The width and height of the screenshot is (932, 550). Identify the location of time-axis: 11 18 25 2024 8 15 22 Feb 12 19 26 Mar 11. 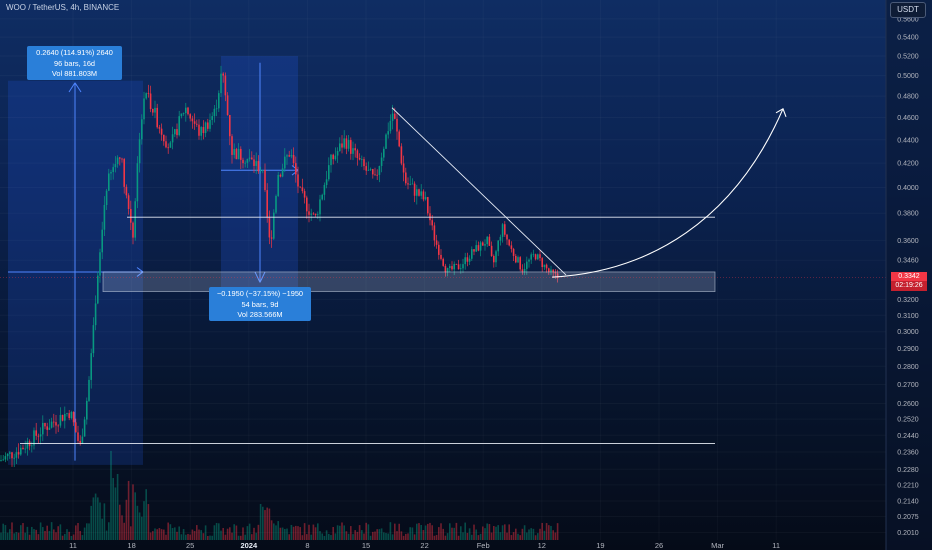
(424, 545).